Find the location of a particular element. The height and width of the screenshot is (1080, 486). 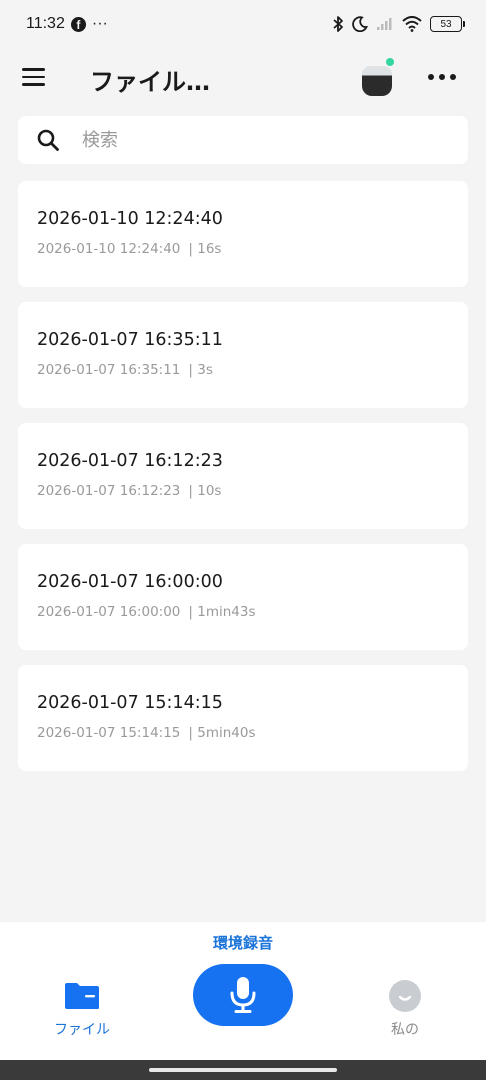

battery-icon: 53 is located at coordinates (447, 24).